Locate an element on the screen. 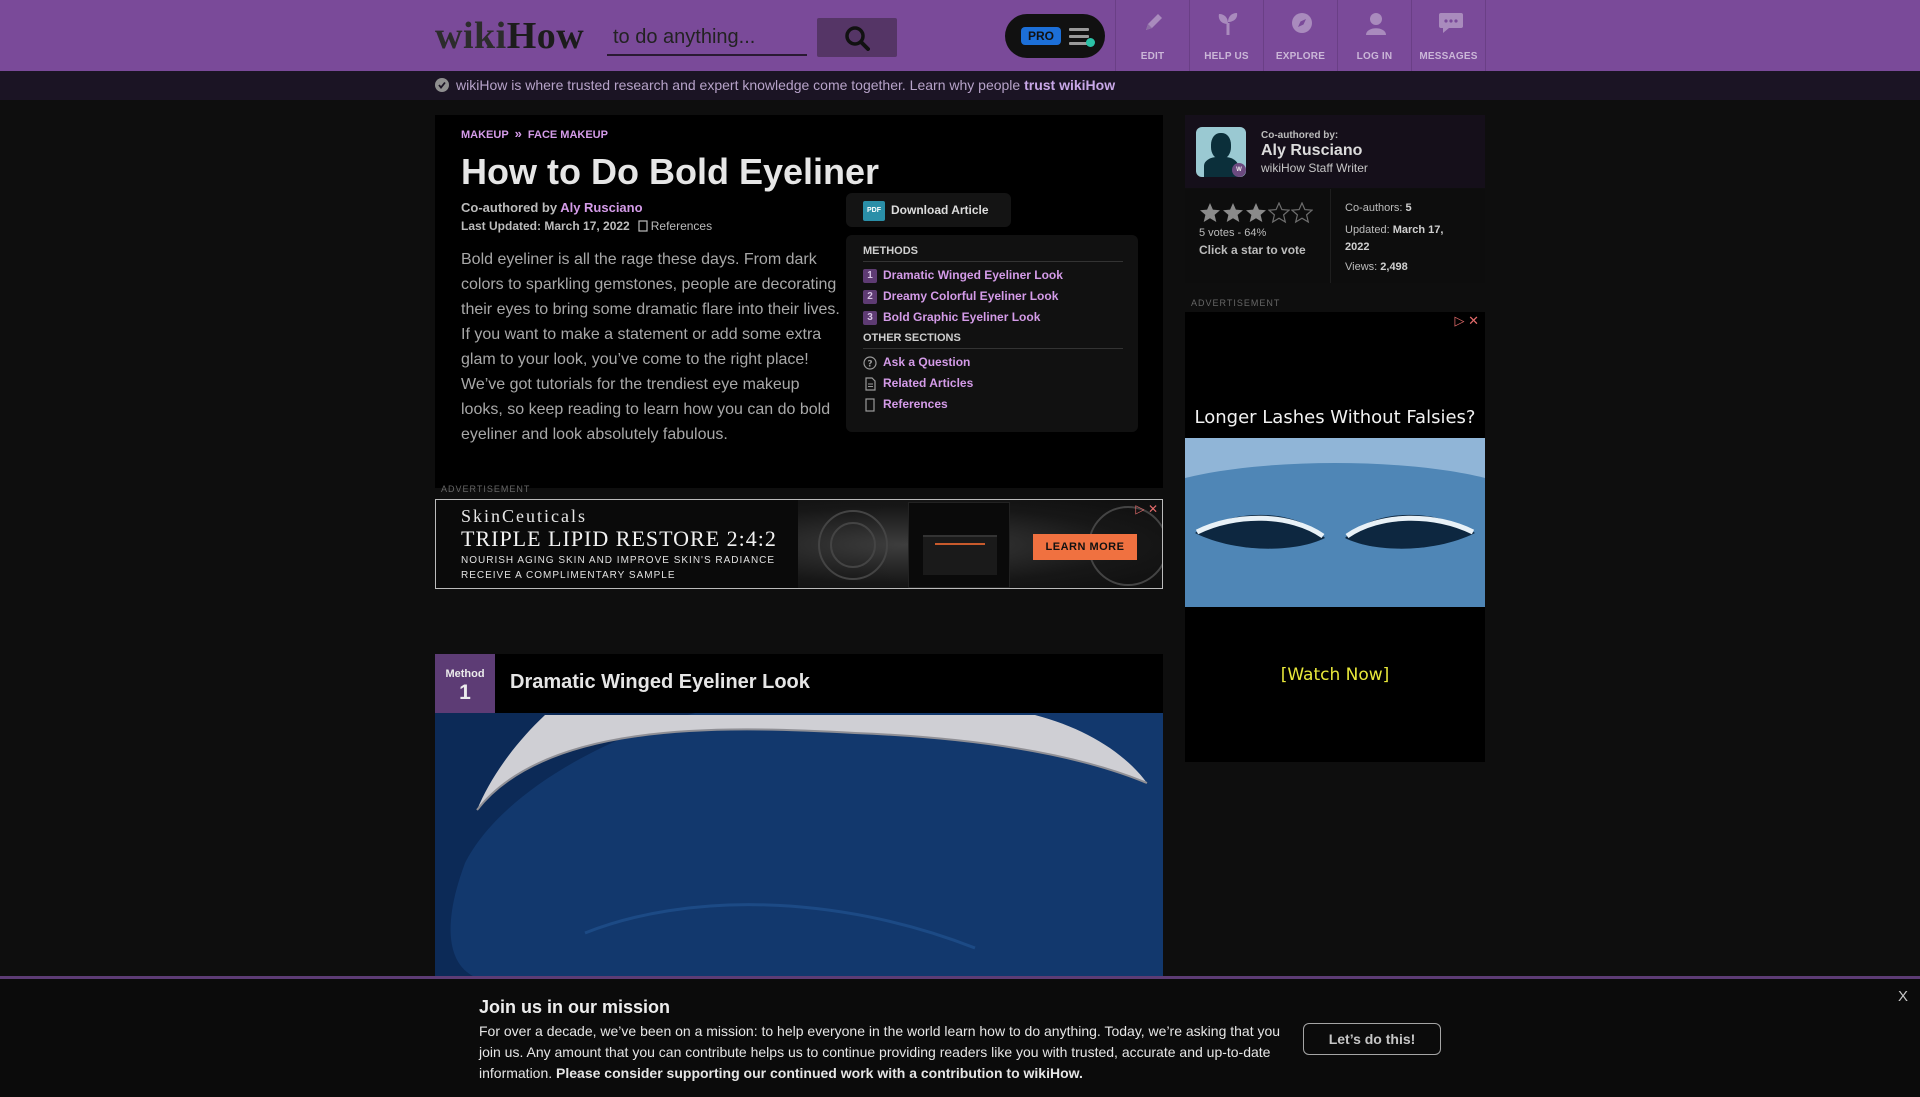 Image resolution: width=1920 pixels, height=1097 pixels. toc-ask-question: ? Ask a Question is located at coordinates (916, 362).